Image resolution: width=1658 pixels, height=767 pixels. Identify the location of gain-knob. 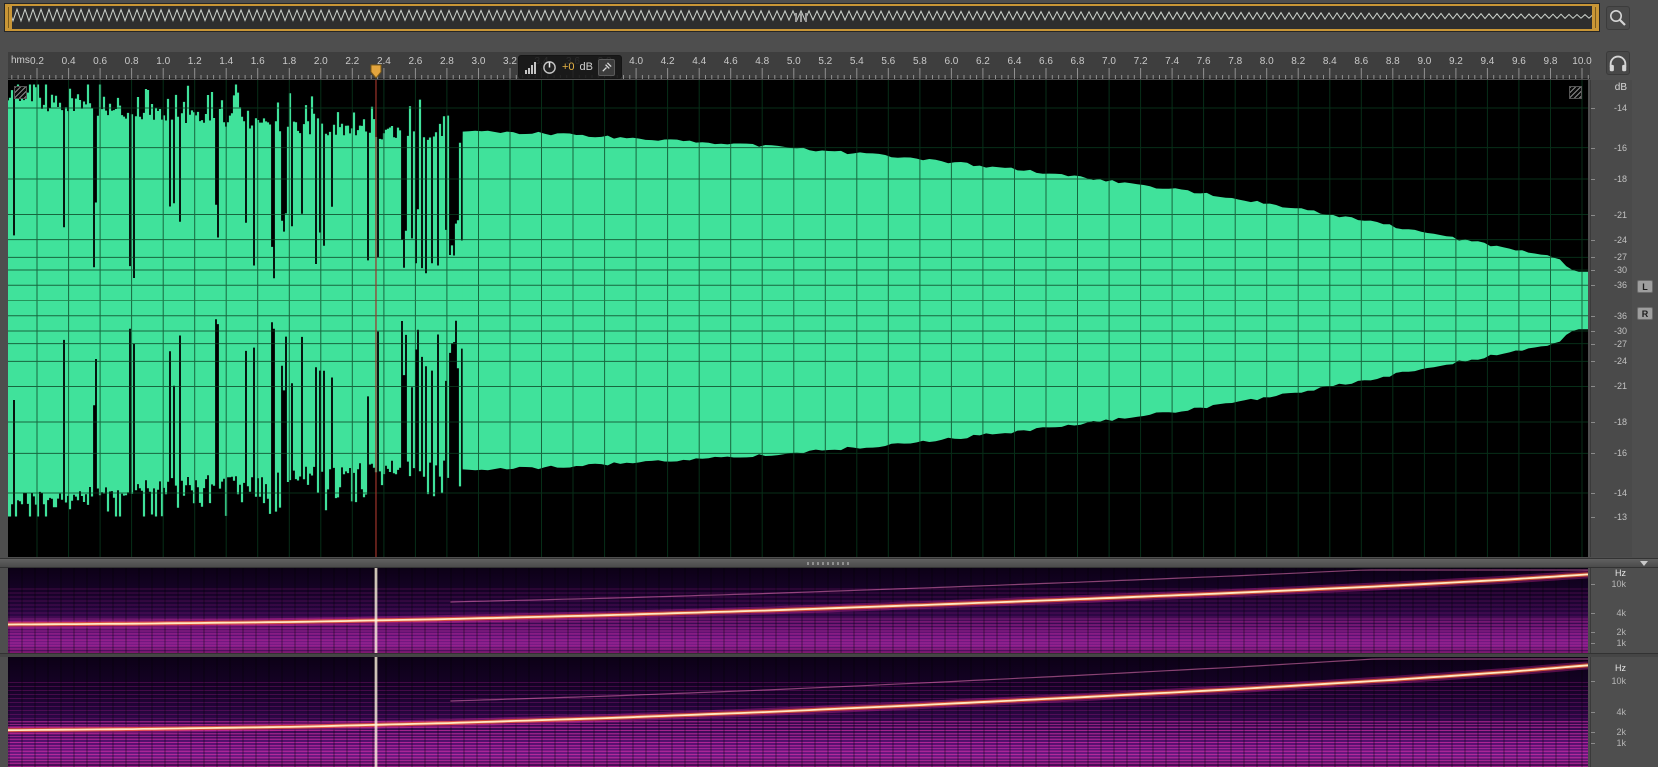
(549, 67).